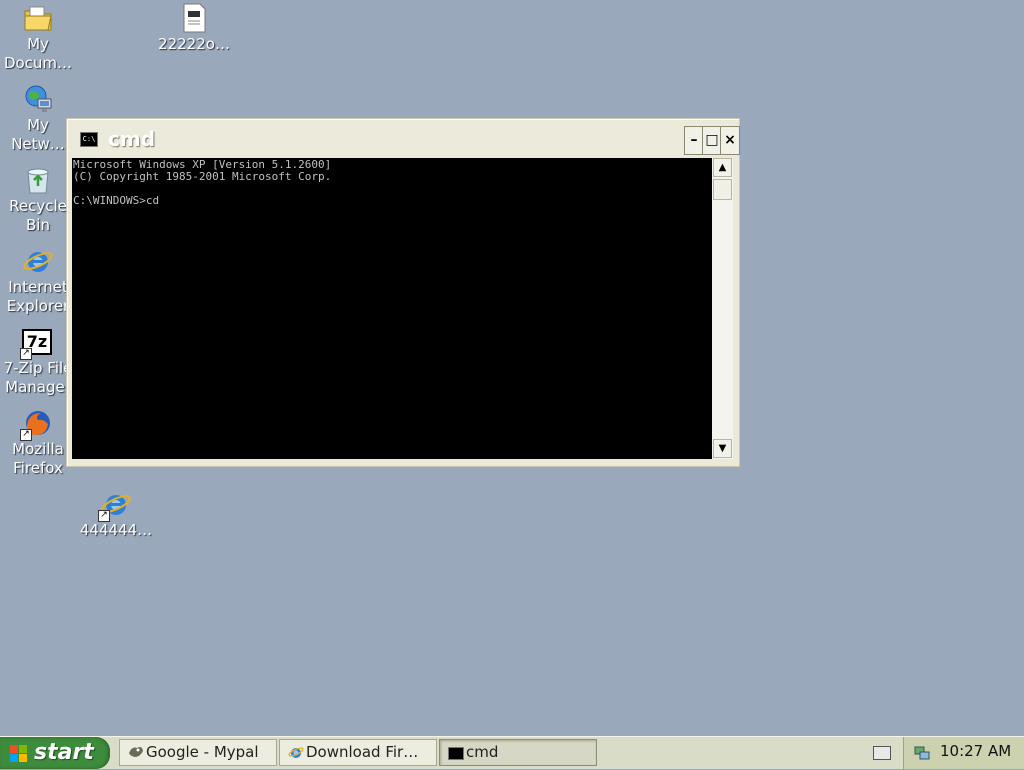 This screenshot has width=1024, height=770. I want to click on window-titlebar: C:\ cmd – □ ×, so click(405, 139).